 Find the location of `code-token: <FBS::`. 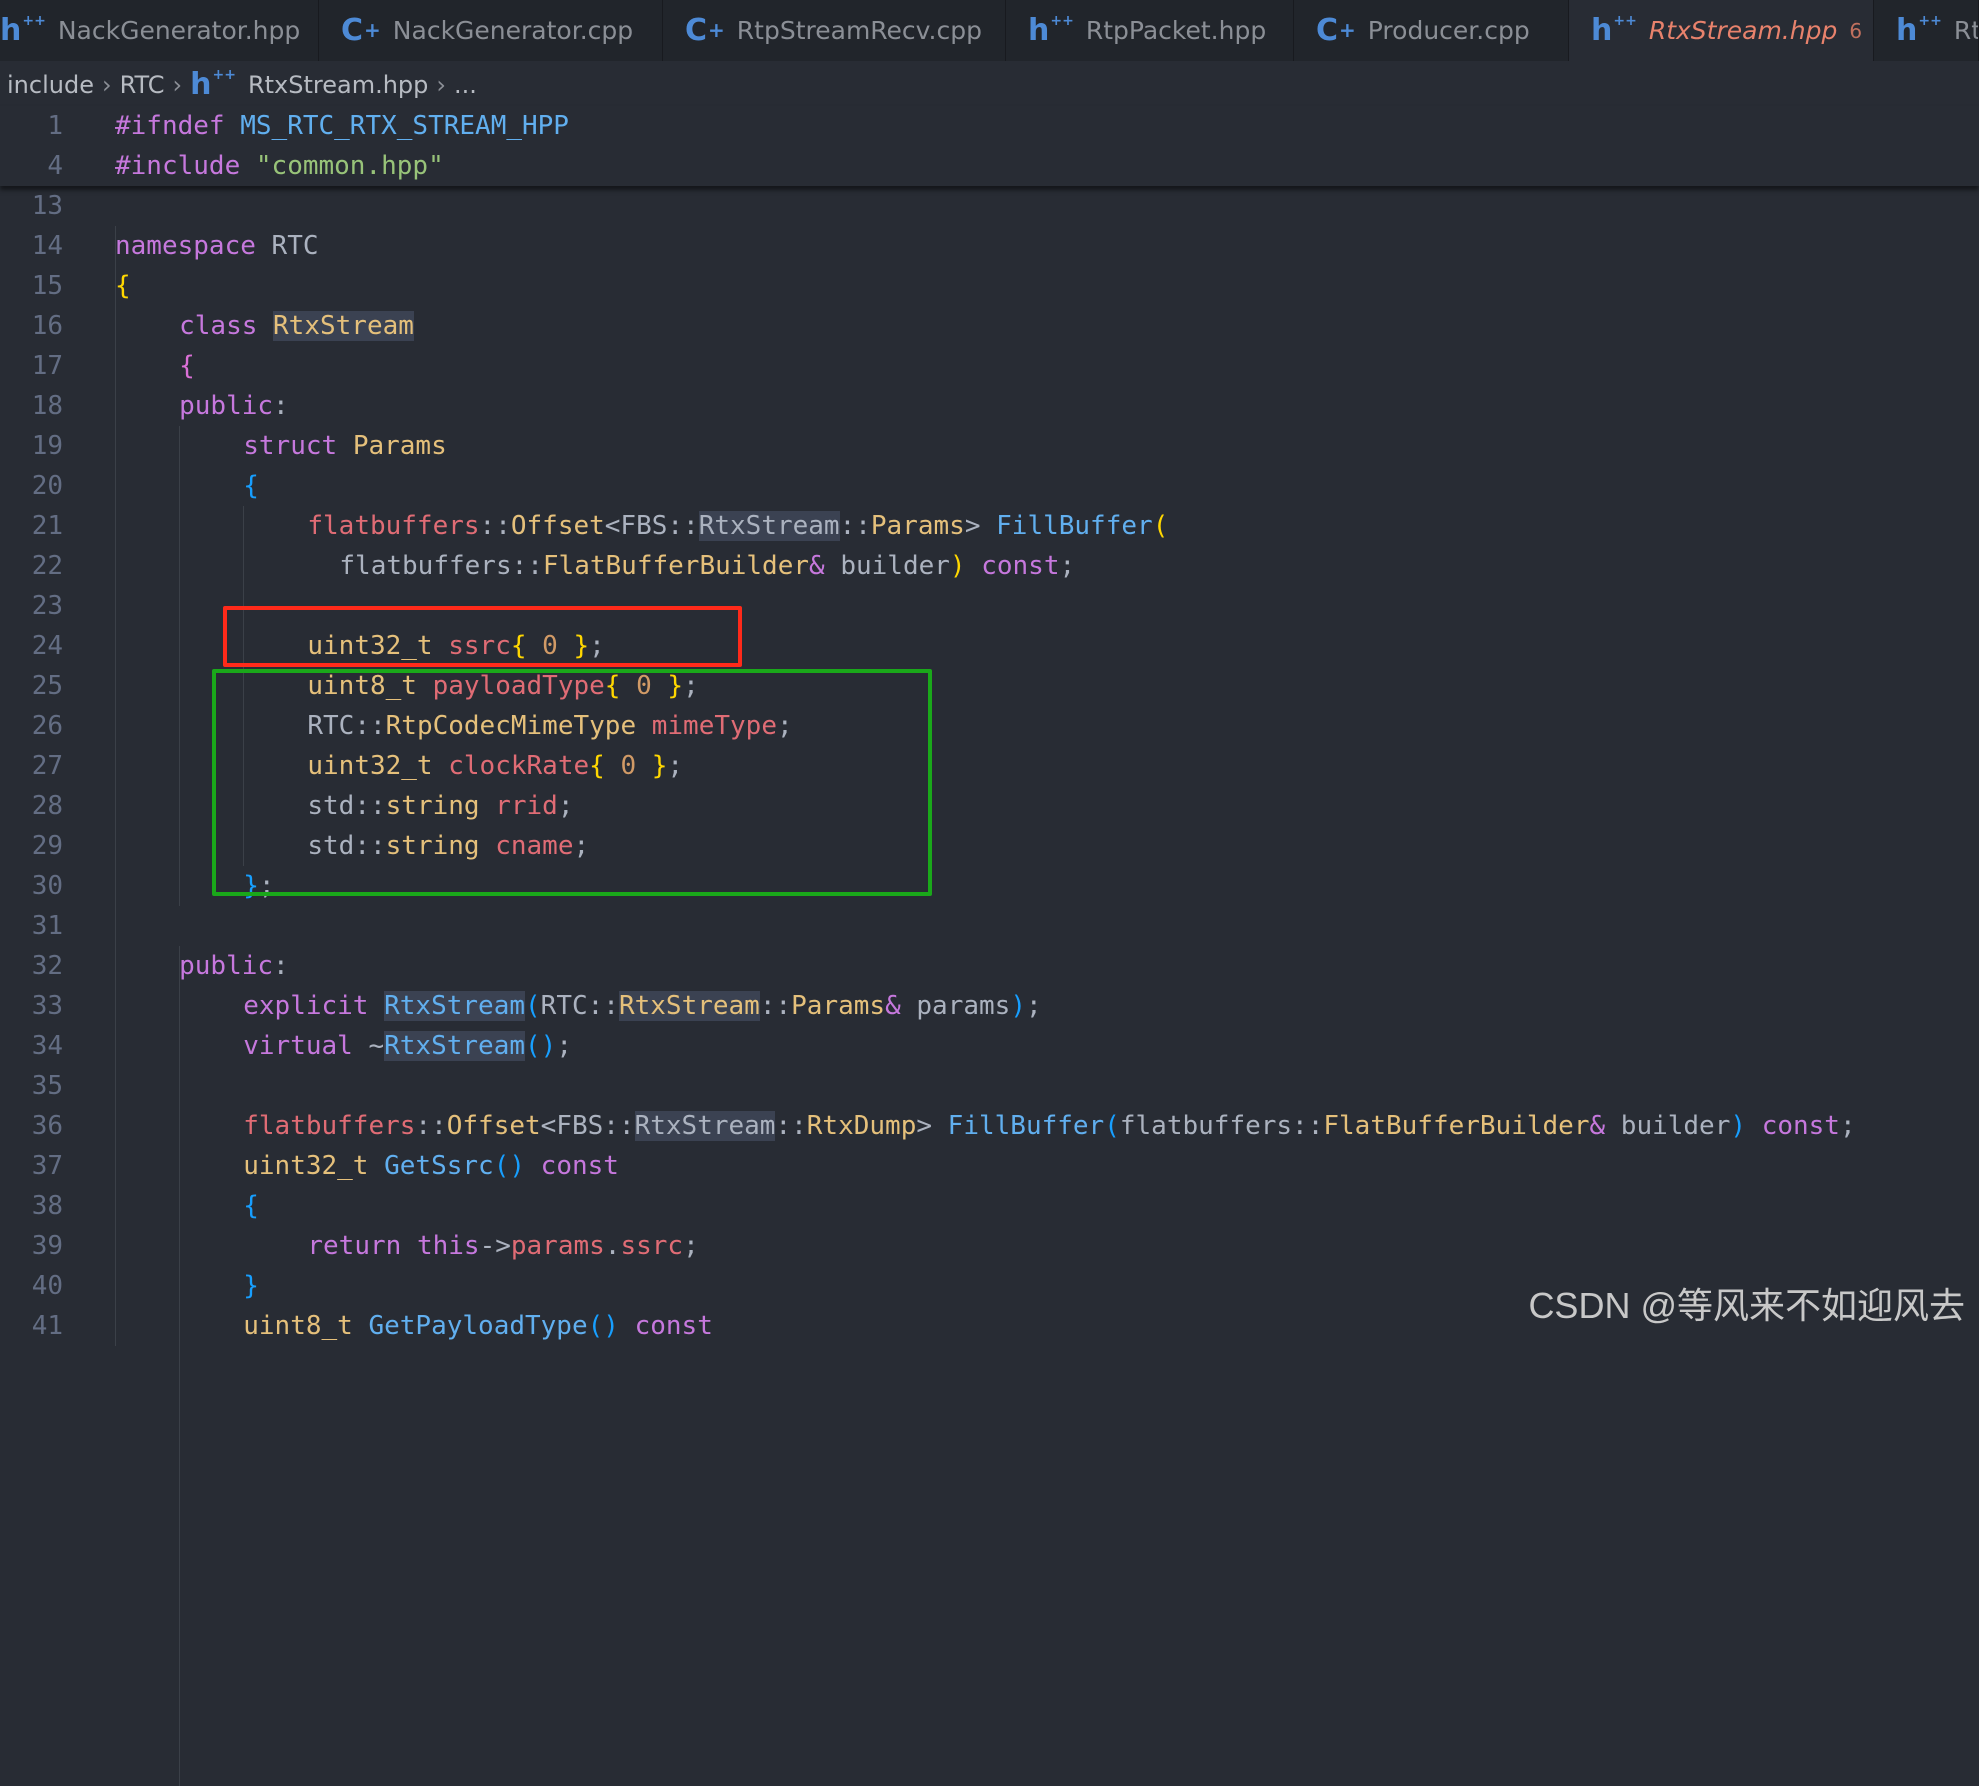

code-token: <FBS:: is located at coordinates (651, 526).